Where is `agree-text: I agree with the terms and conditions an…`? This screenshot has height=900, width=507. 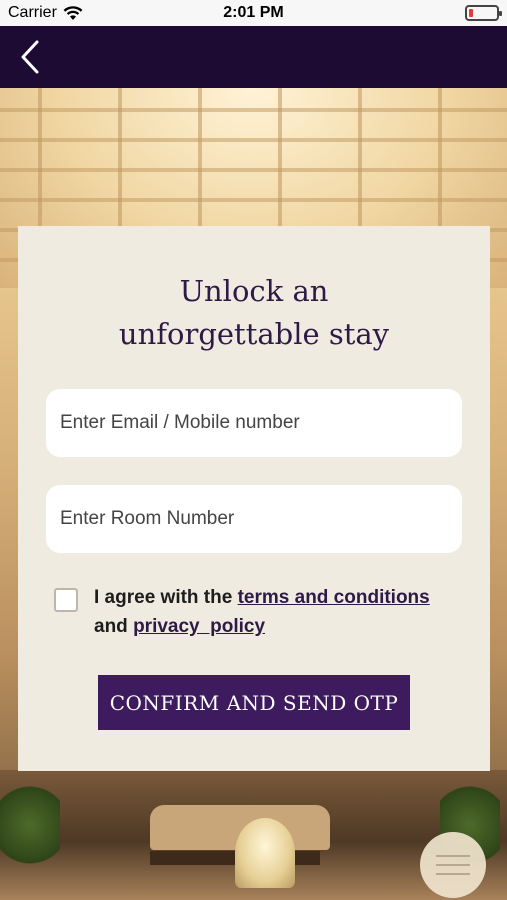 agree-text: I agree with the terms and conditions an… is located at coordinates (284, 612).